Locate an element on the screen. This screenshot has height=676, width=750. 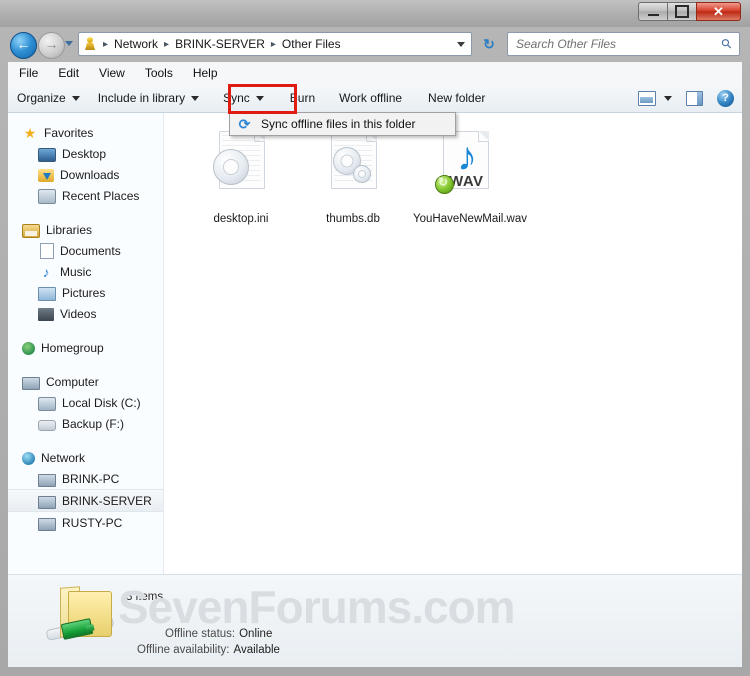
window-controls: ✕ is located at coordinates (689, 11).